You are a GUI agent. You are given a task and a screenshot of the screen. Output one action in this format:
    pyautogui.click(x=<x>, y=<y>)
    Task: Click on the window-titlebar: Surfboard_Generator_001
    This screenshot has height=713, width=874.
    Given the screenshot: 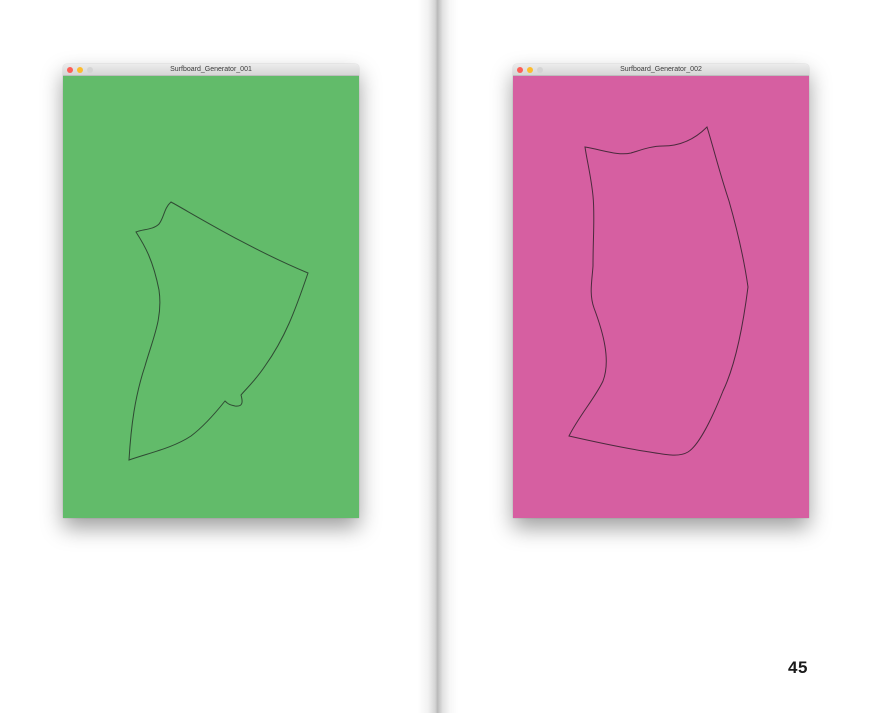 What is the action you would take?
    pyautogui.click(x=211, y=70)
    